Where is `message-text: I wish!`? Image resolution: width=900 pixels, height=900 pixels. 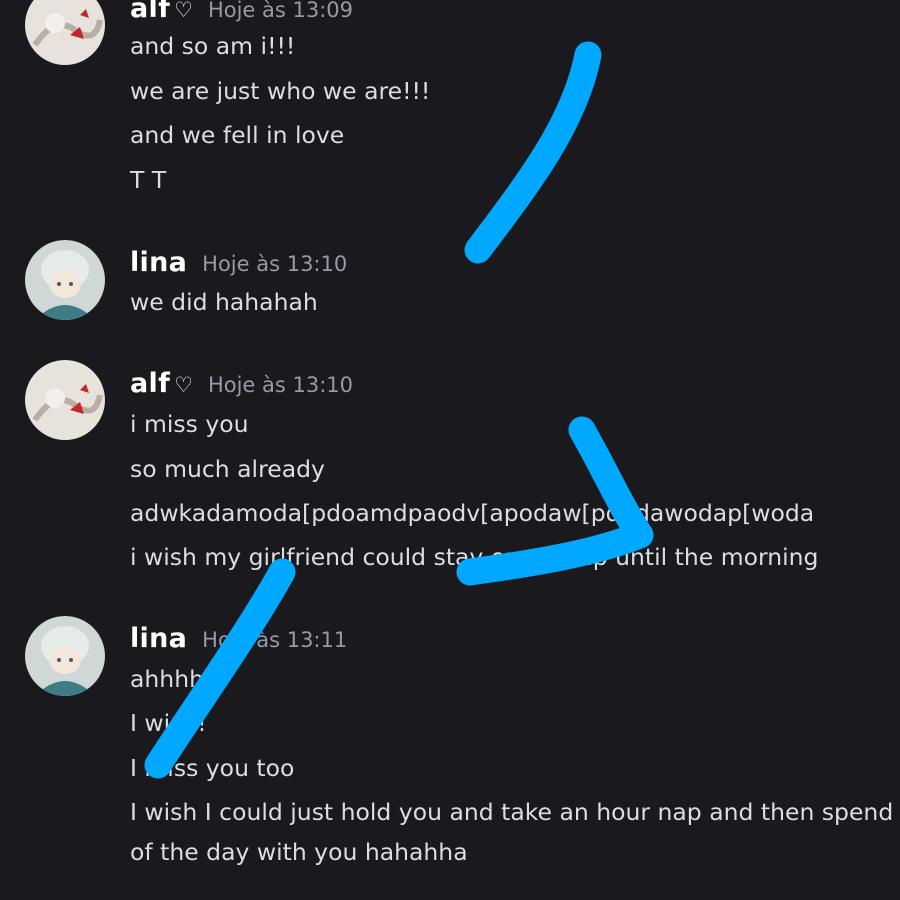
message-text: I wish! is located at coordinates (168, 723).